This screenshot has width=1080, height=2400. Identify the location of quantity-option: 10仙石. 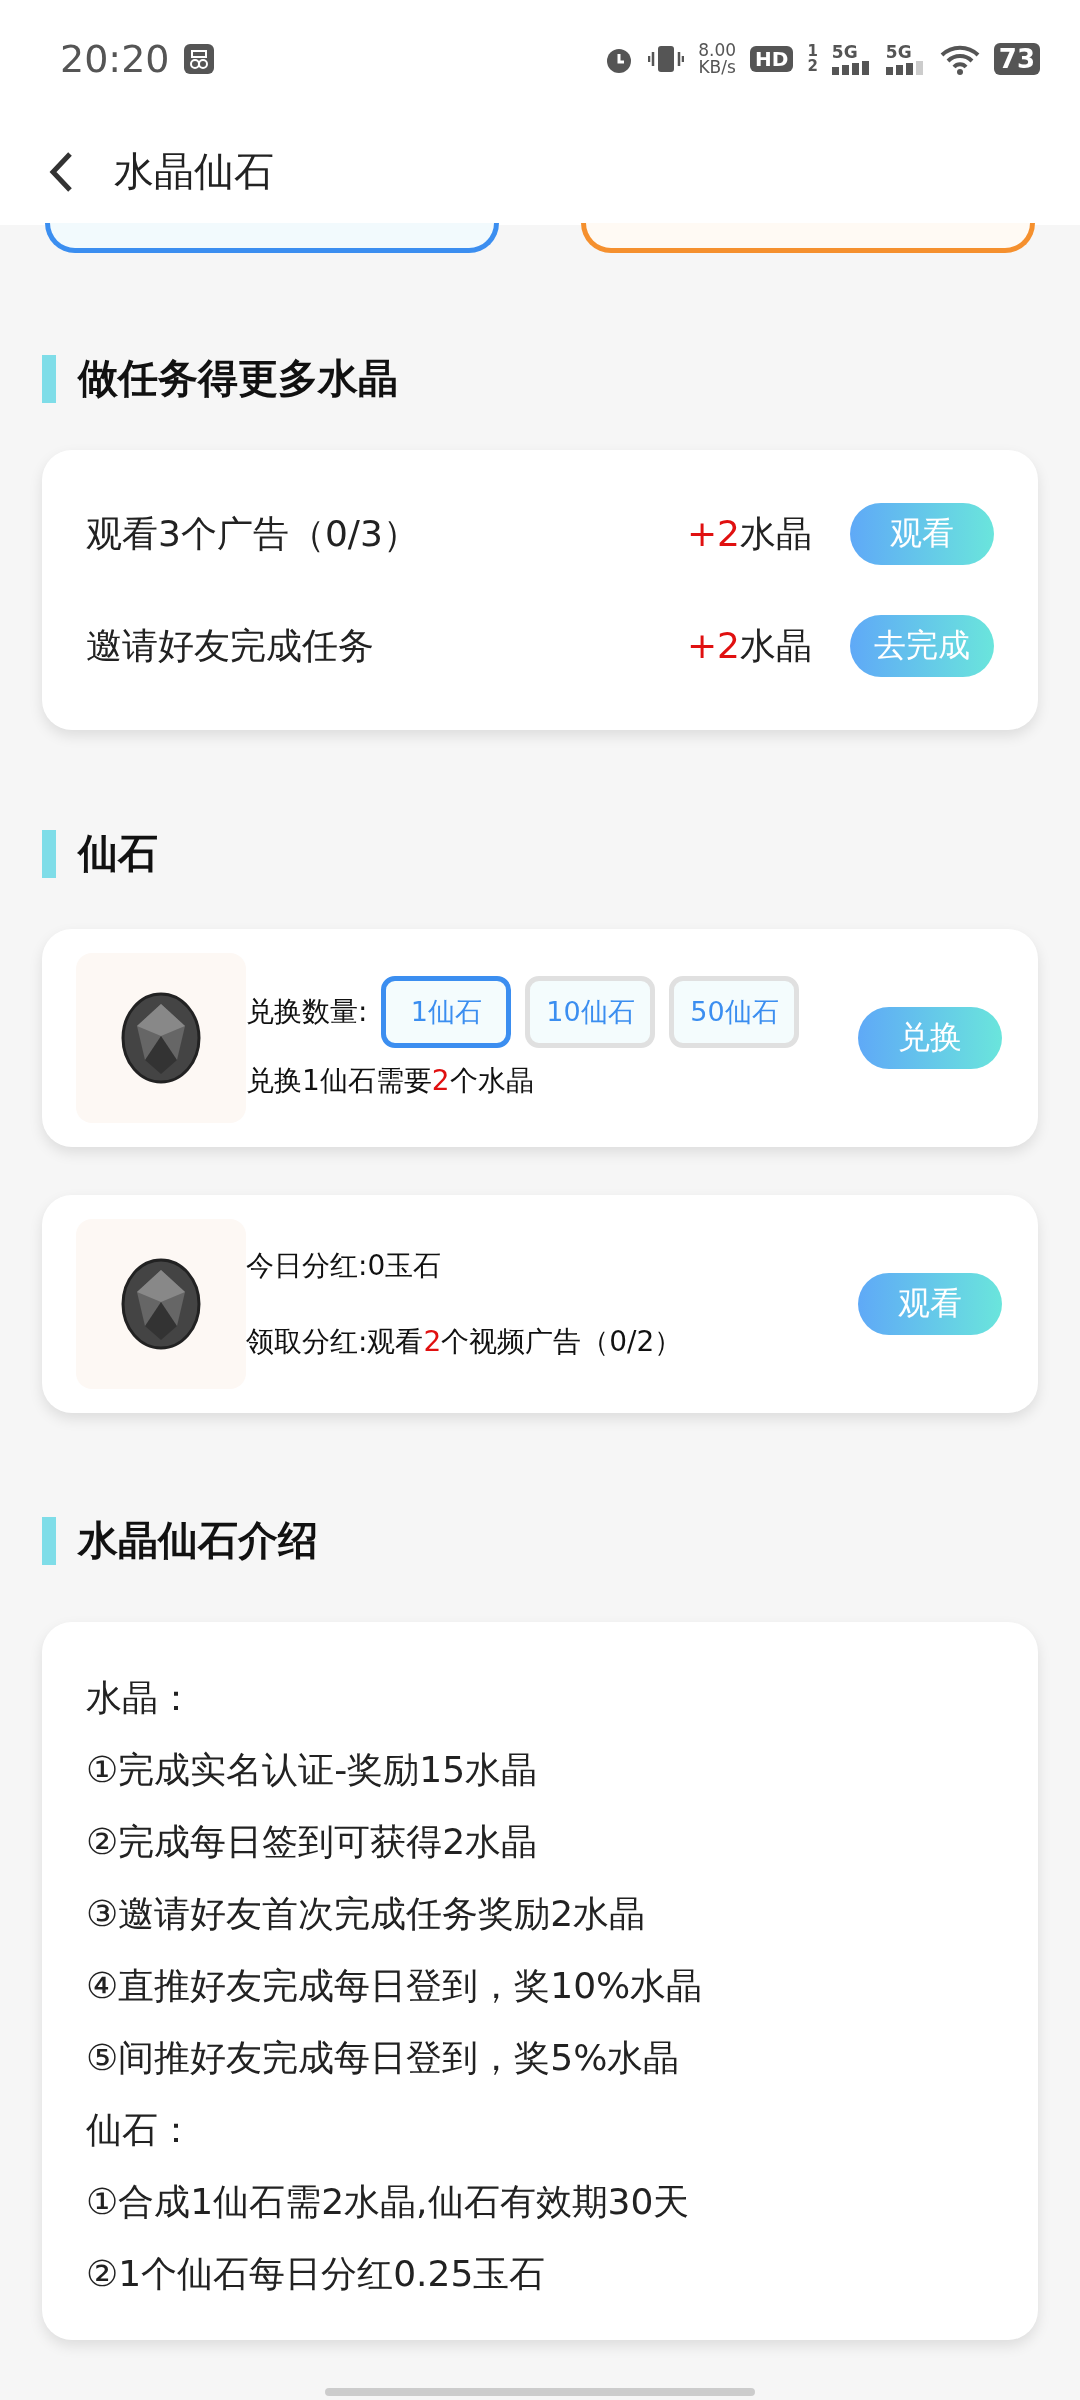
(590, 1012).